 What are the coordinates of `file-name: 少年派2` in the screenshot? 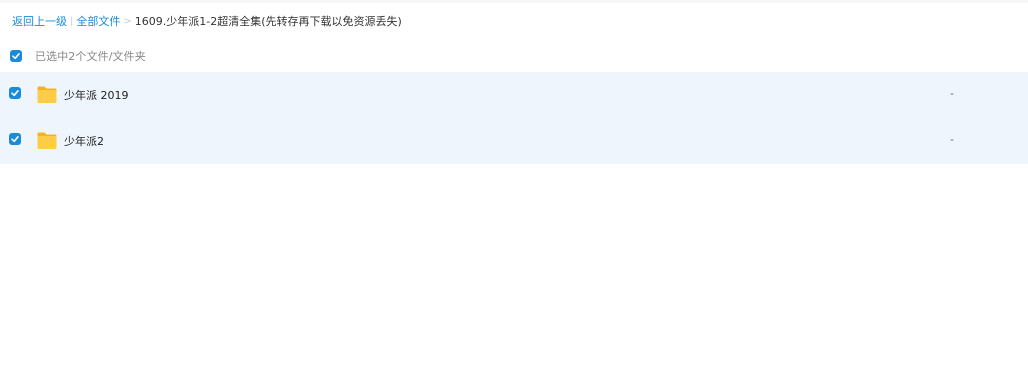 It's located at (84, 141).